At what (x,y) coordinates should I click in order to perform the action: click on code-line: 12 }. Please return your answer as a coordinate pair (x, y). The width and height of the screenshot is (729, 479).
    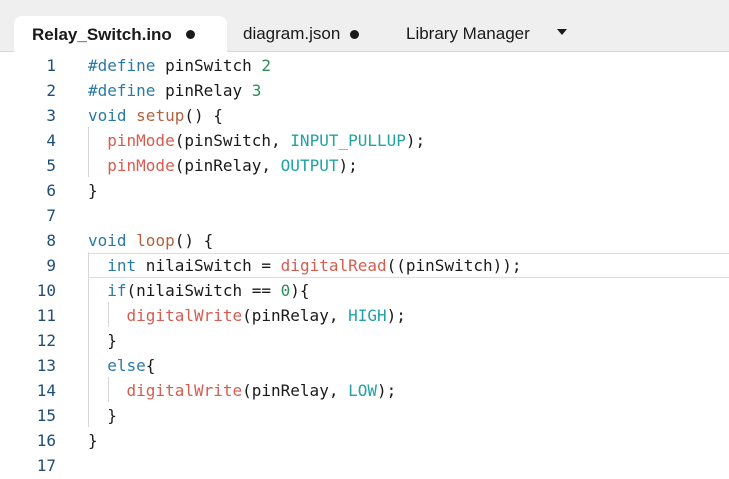
    Looking at the image, I should click on (364, 340).